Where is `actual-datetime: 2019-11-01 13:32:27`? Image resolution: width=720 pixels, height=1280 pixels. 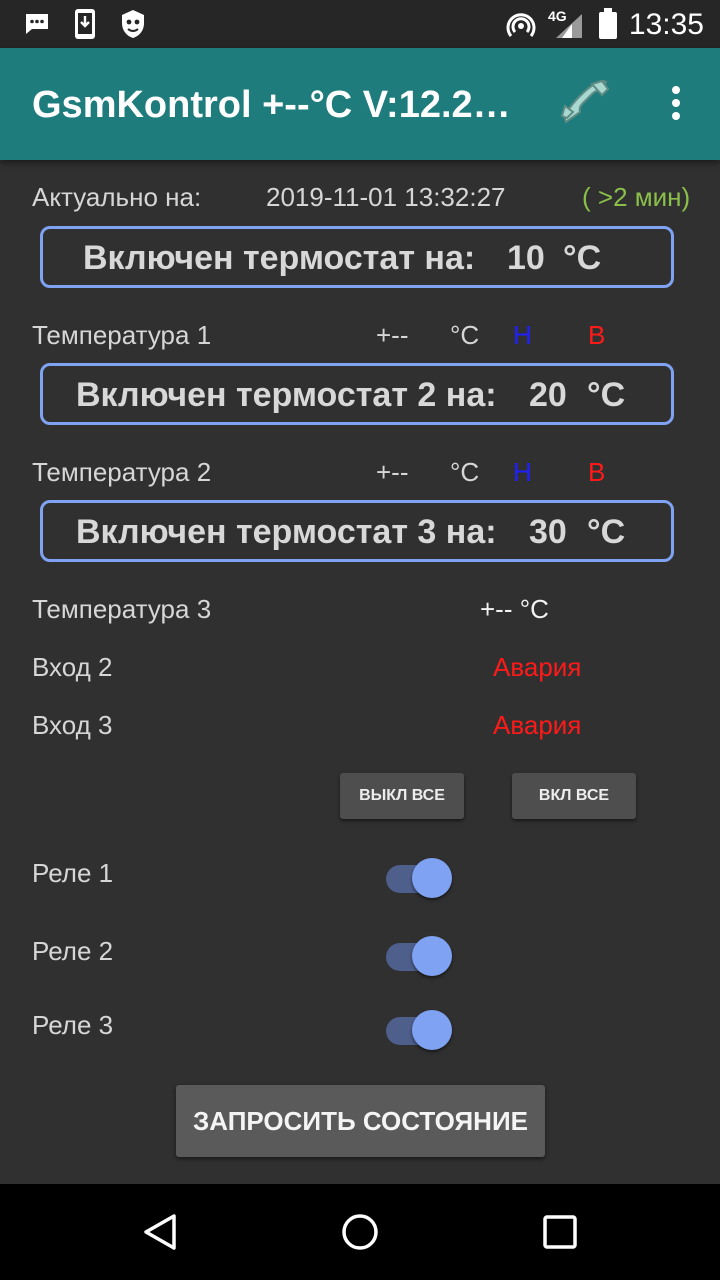 actual-datetime: 2019-11-01 13:32:27 is located at coordinates (386, 197).